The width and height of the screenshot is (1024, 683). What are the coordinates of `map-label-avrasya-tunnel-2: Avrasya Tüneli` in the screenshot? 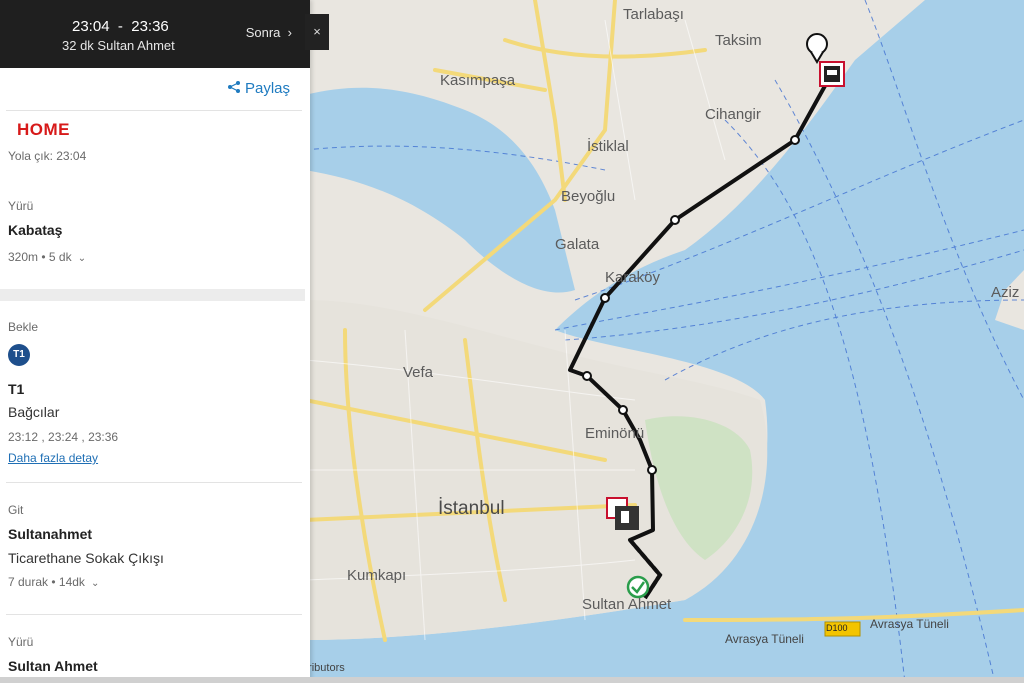 It's located at (909, 624).